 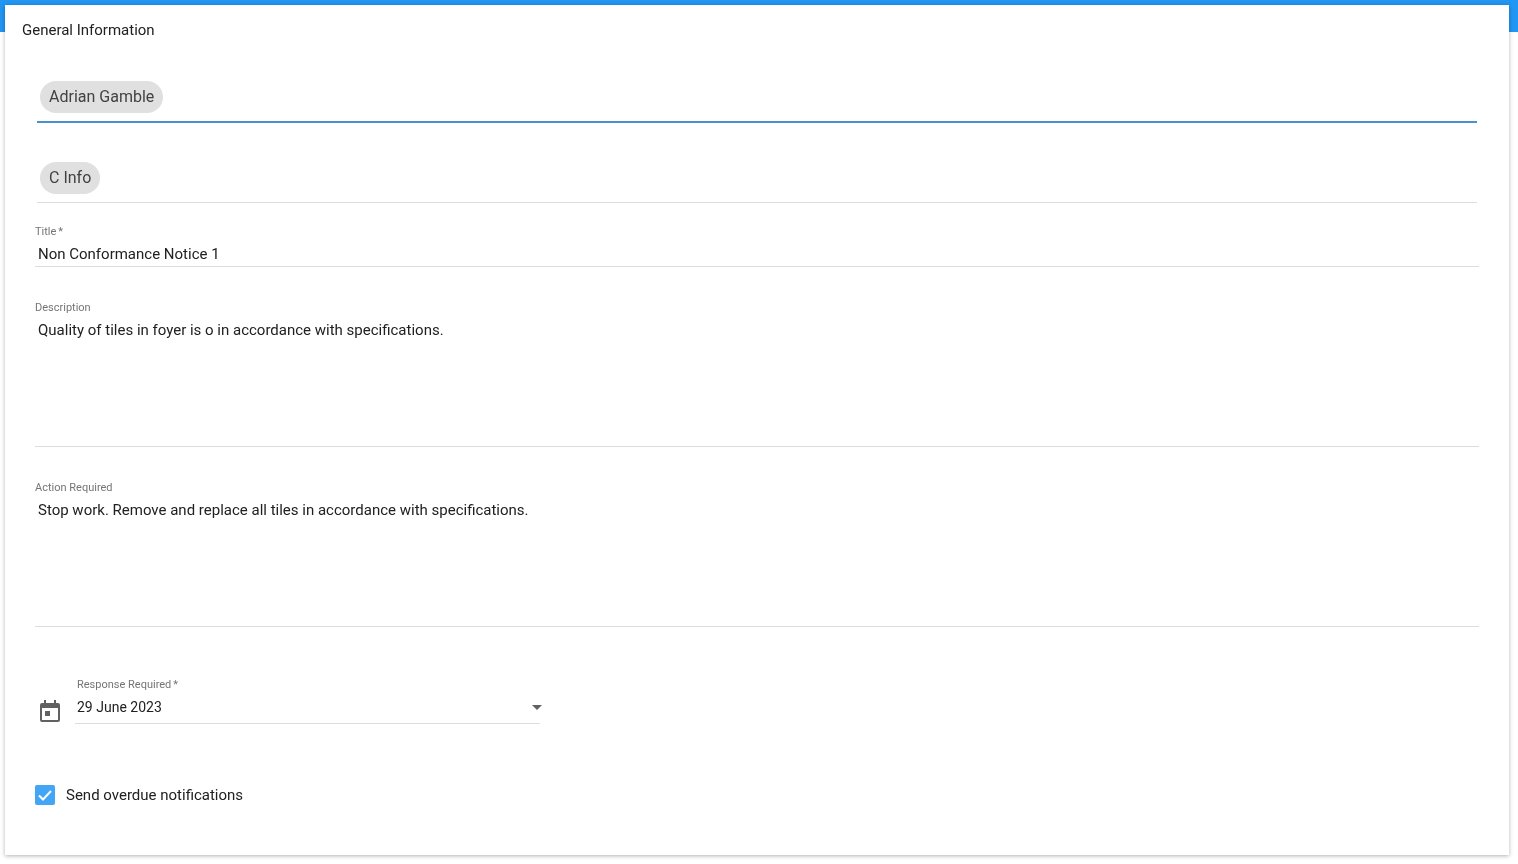 What do you see at coordinates (757, 102) in the screenshot?
I see `chip-input-field: Adrian Gamble` at bounding box center [757, 102].